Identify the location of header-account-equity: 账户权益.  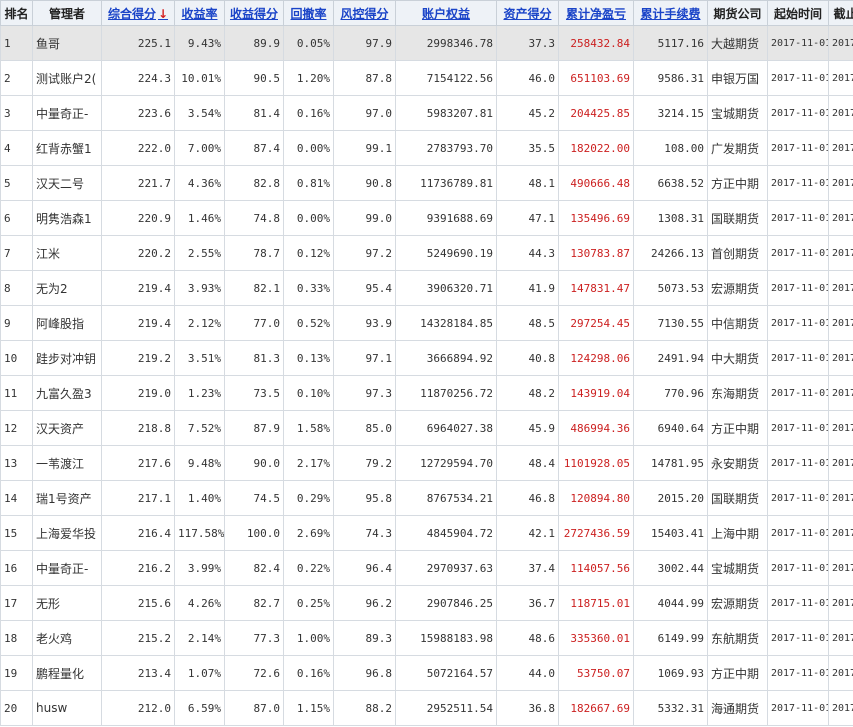
(446, 13).